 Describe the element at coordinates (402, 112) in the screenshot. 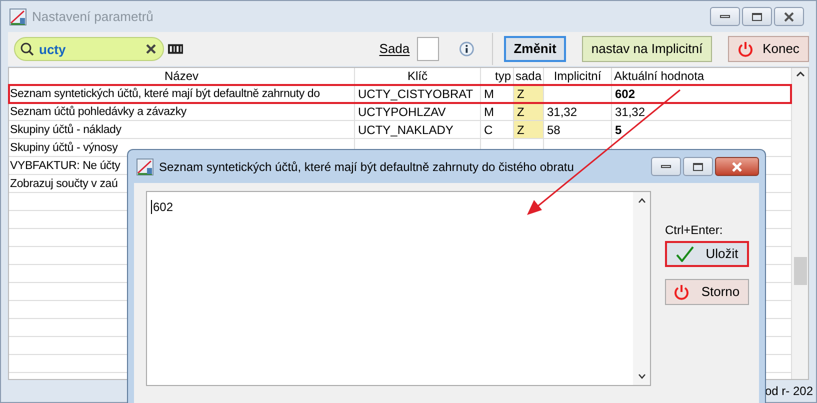

I see `table-cell-text: UCTYPOHLZAV` at that location.